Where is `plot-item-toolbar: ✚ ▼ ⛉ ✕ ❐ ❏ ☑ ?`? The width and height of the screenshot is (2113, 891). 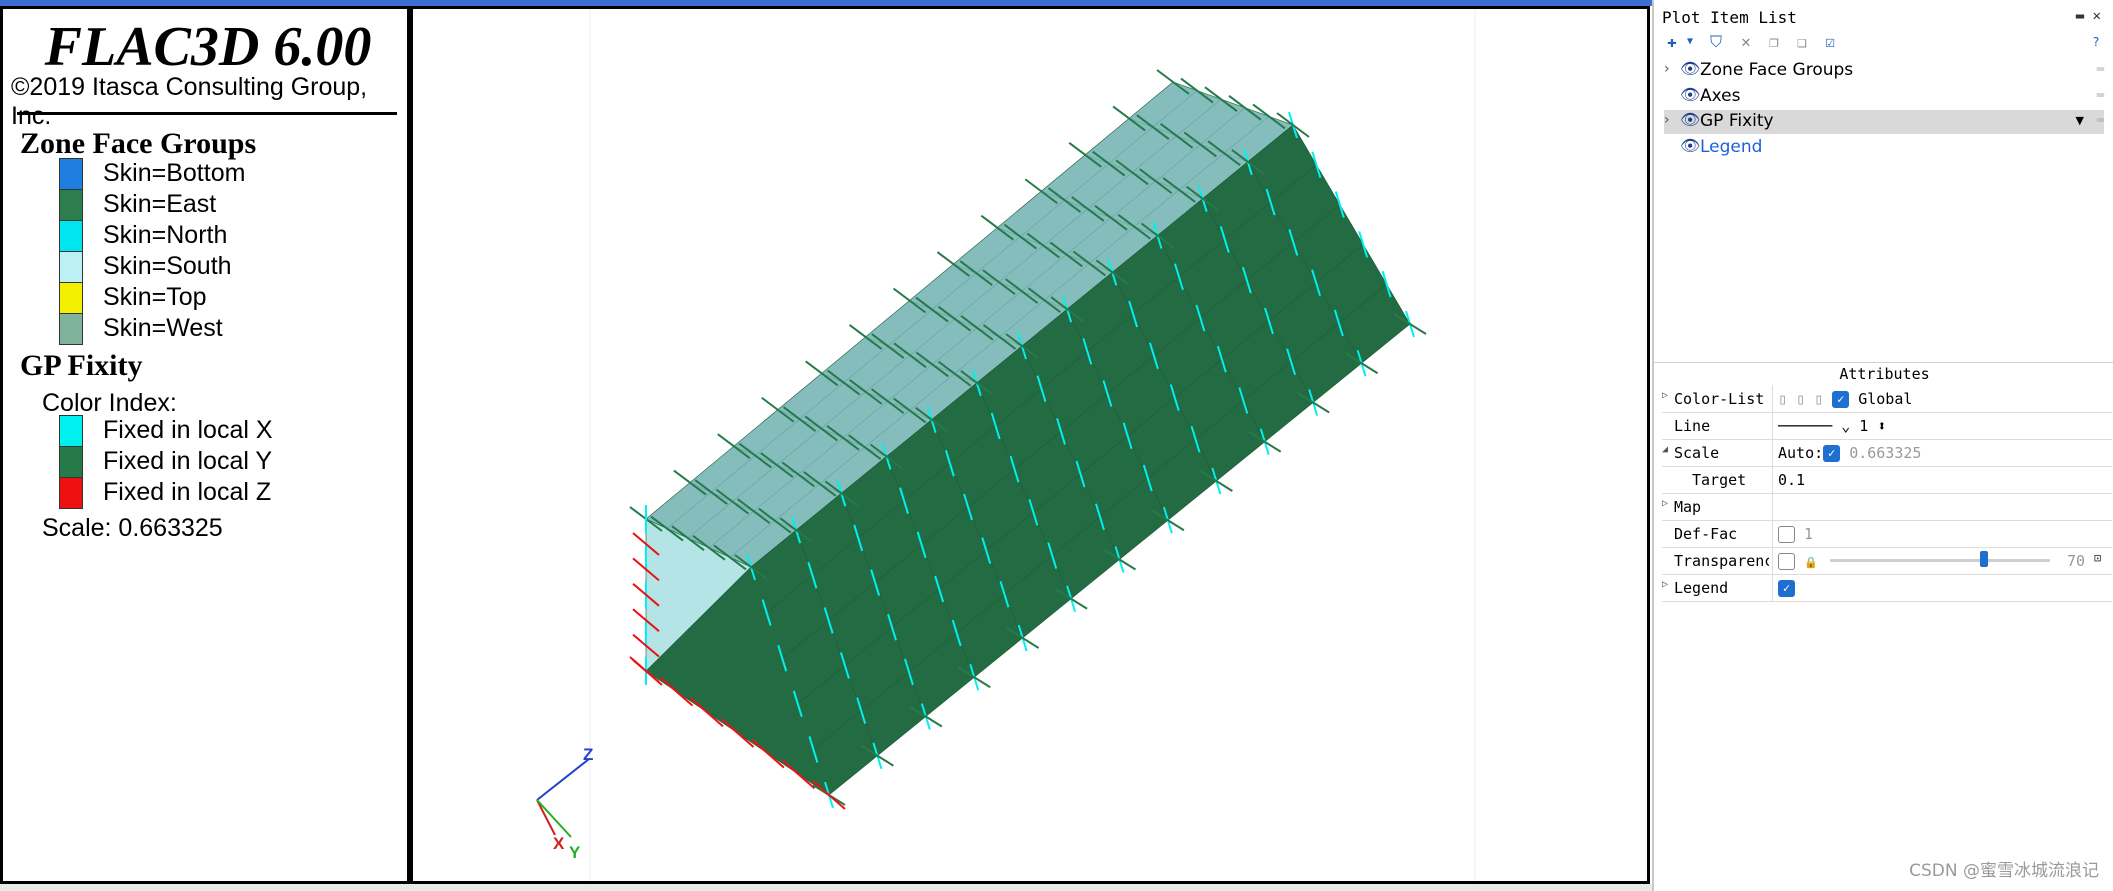
plot-item-toolbar: ✚ ▼ ⛉ ✕ ❐ ❏ ☑ ? is located at coordinates (1882, 43).